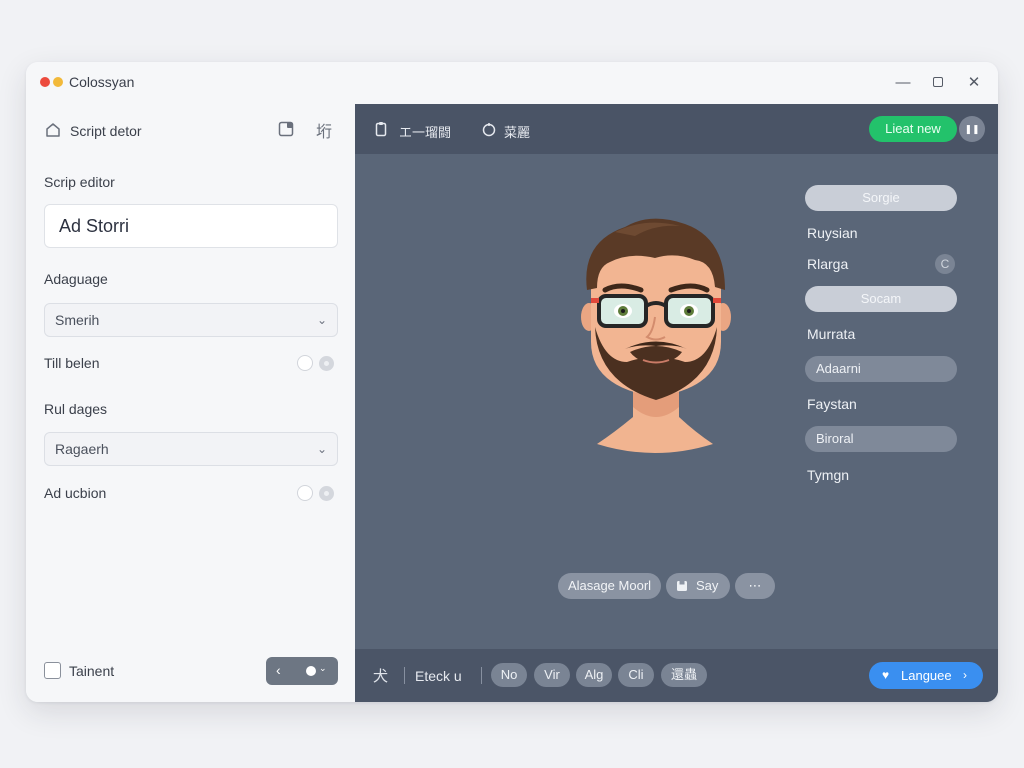 This screenshot has width=1024, height=768. Describe the element at coordinates (191, 320) in the screenshot. I see `language-select: Smerih ⌄` at that location.